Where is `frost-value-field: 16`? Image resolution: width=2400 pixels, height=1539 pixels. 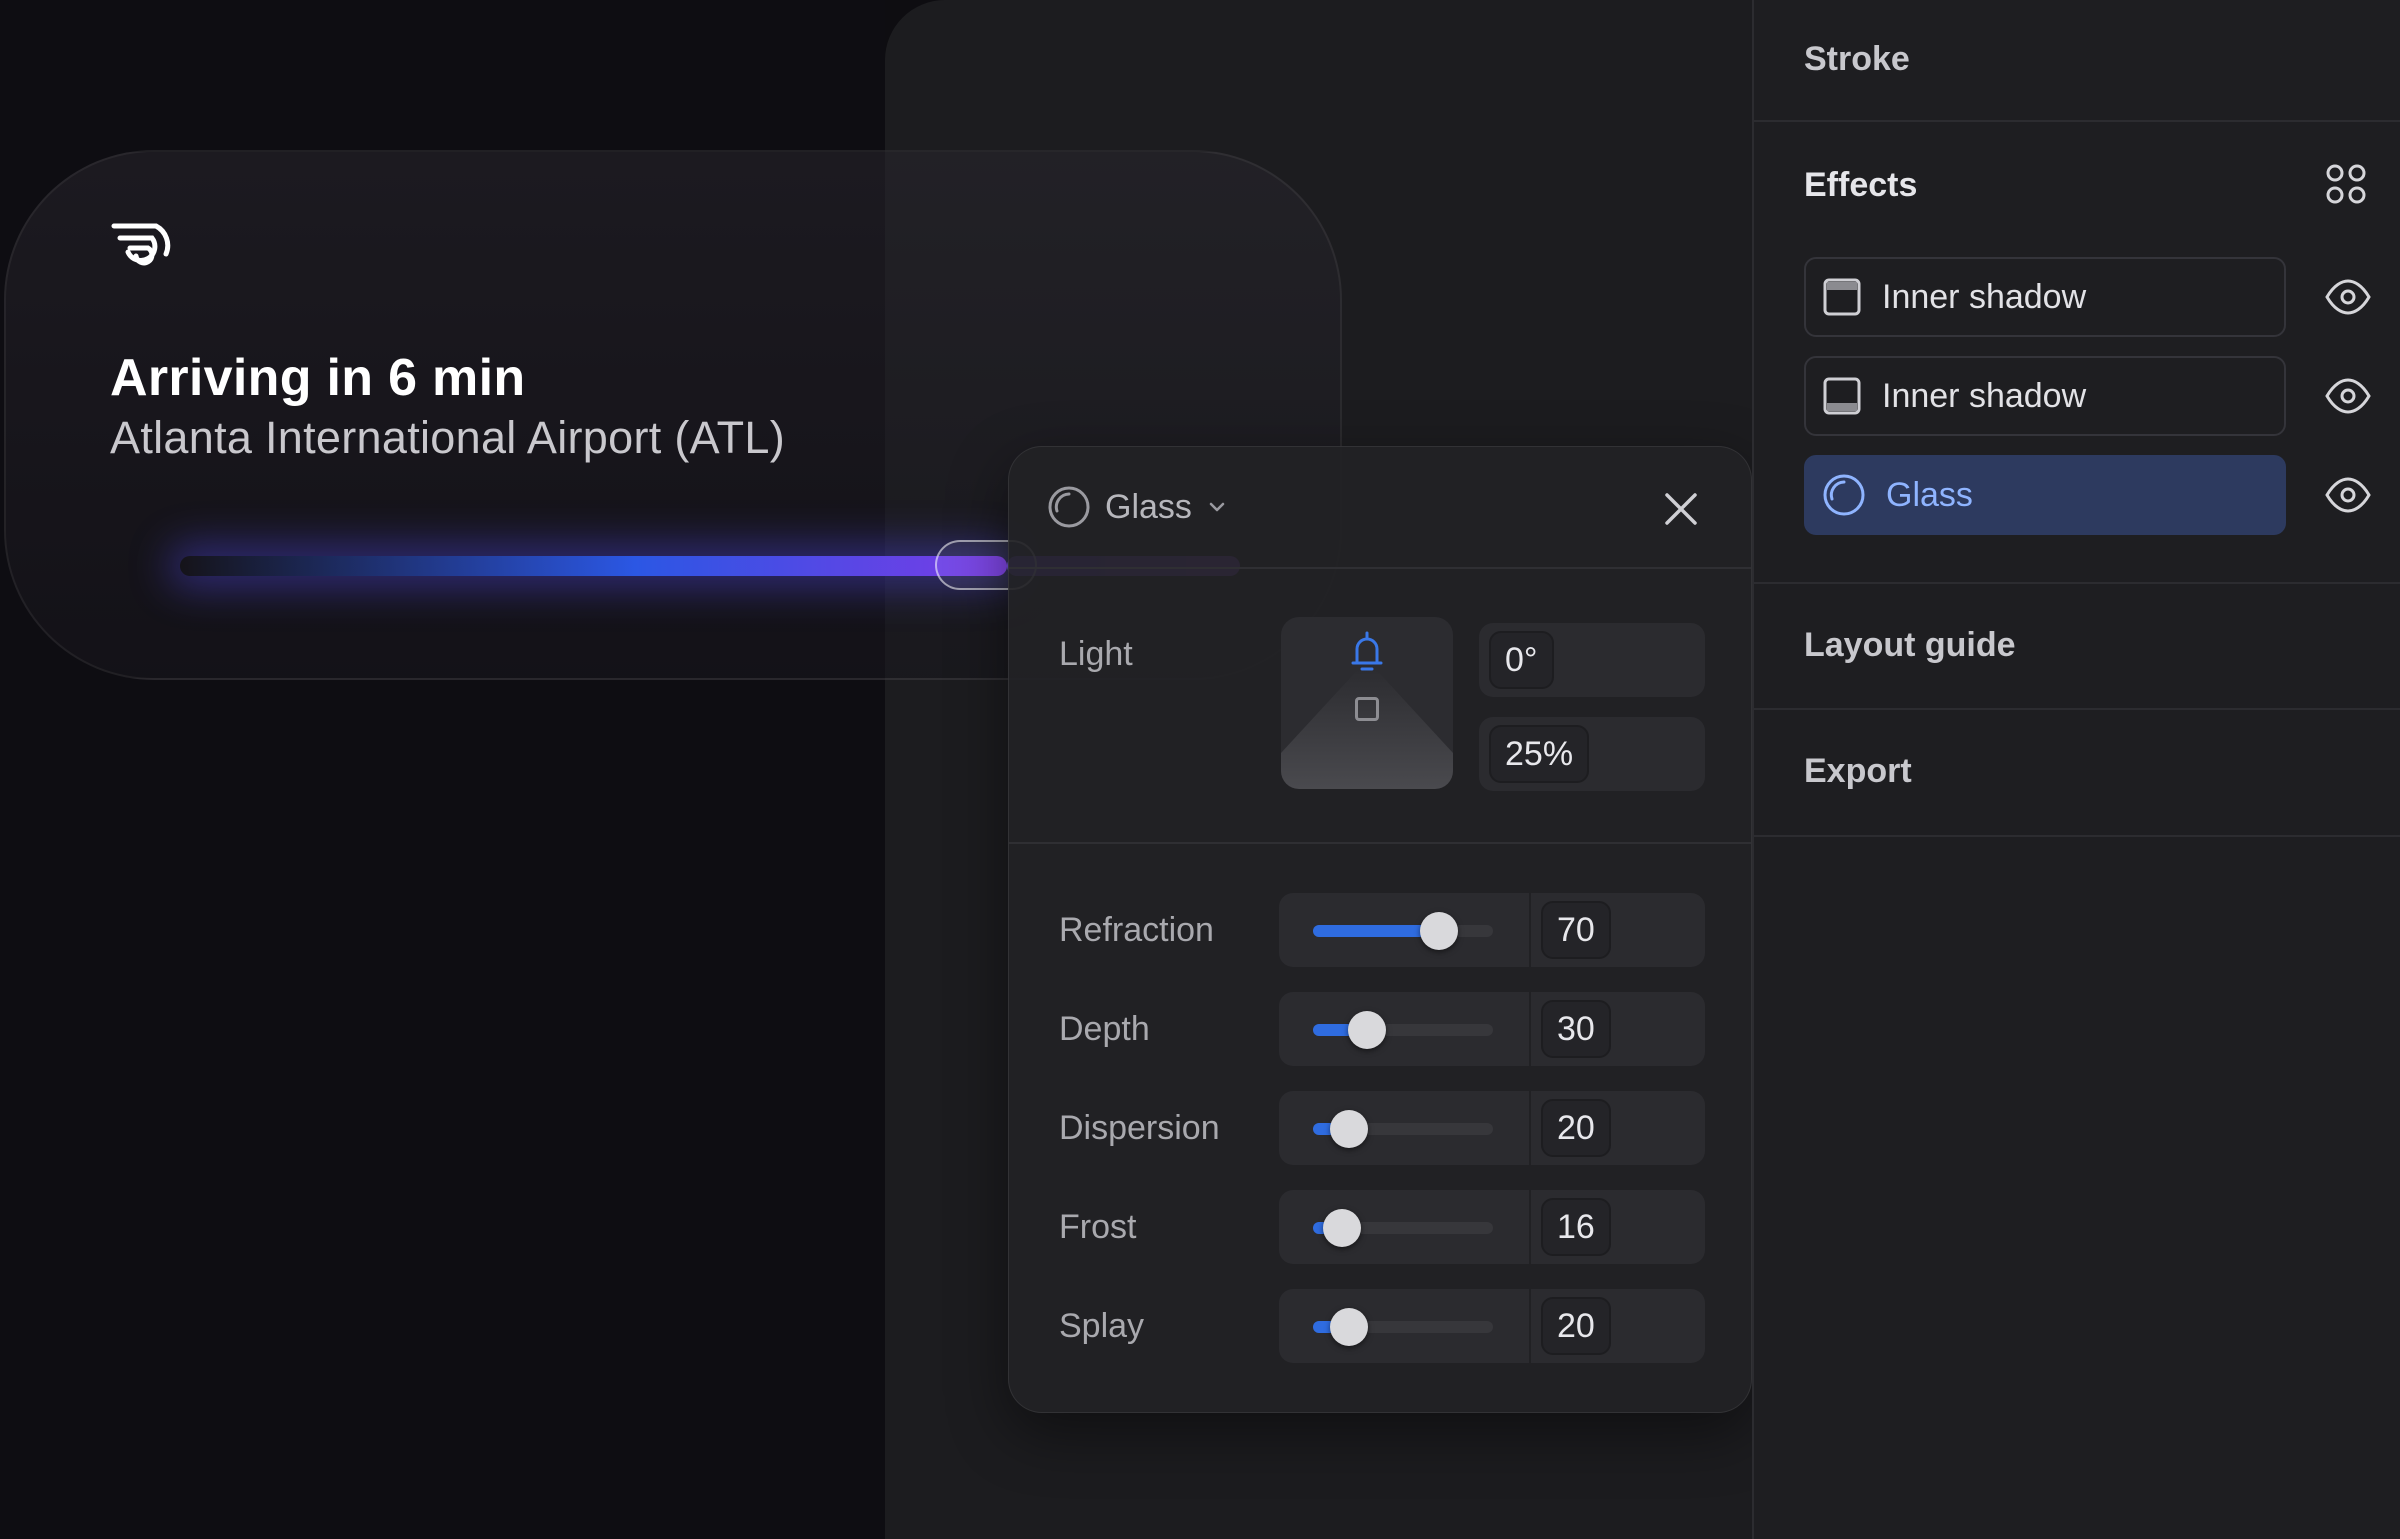
frost-value-field: 16 is located at coordinates (1618, 1227).